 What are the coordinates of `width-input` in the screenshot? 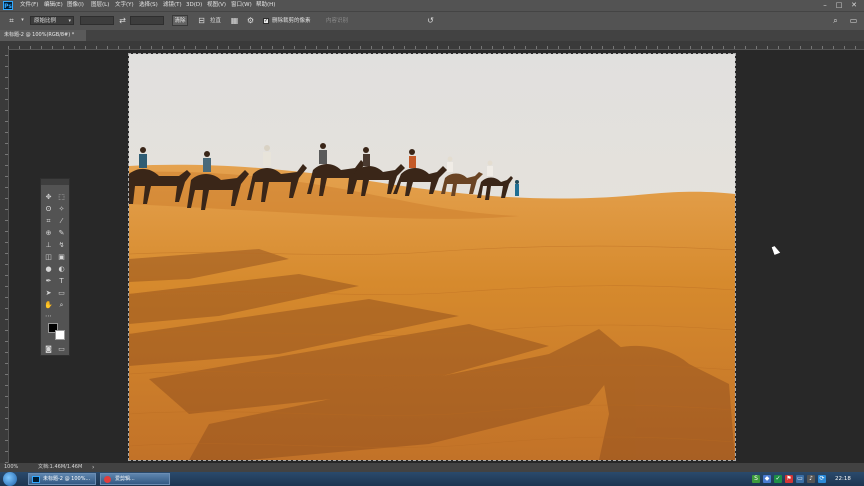 It's located at (97, 20).